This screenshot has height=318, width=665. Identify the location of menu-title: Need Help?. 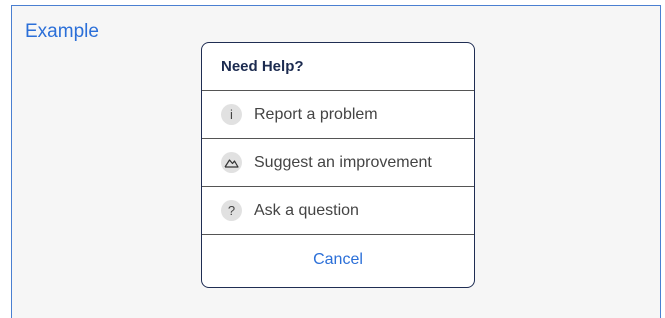
(338, 67).